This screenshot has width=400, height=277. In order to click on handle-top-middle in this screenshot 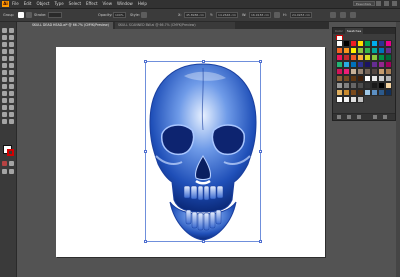, I will do `click(203, 61)`.